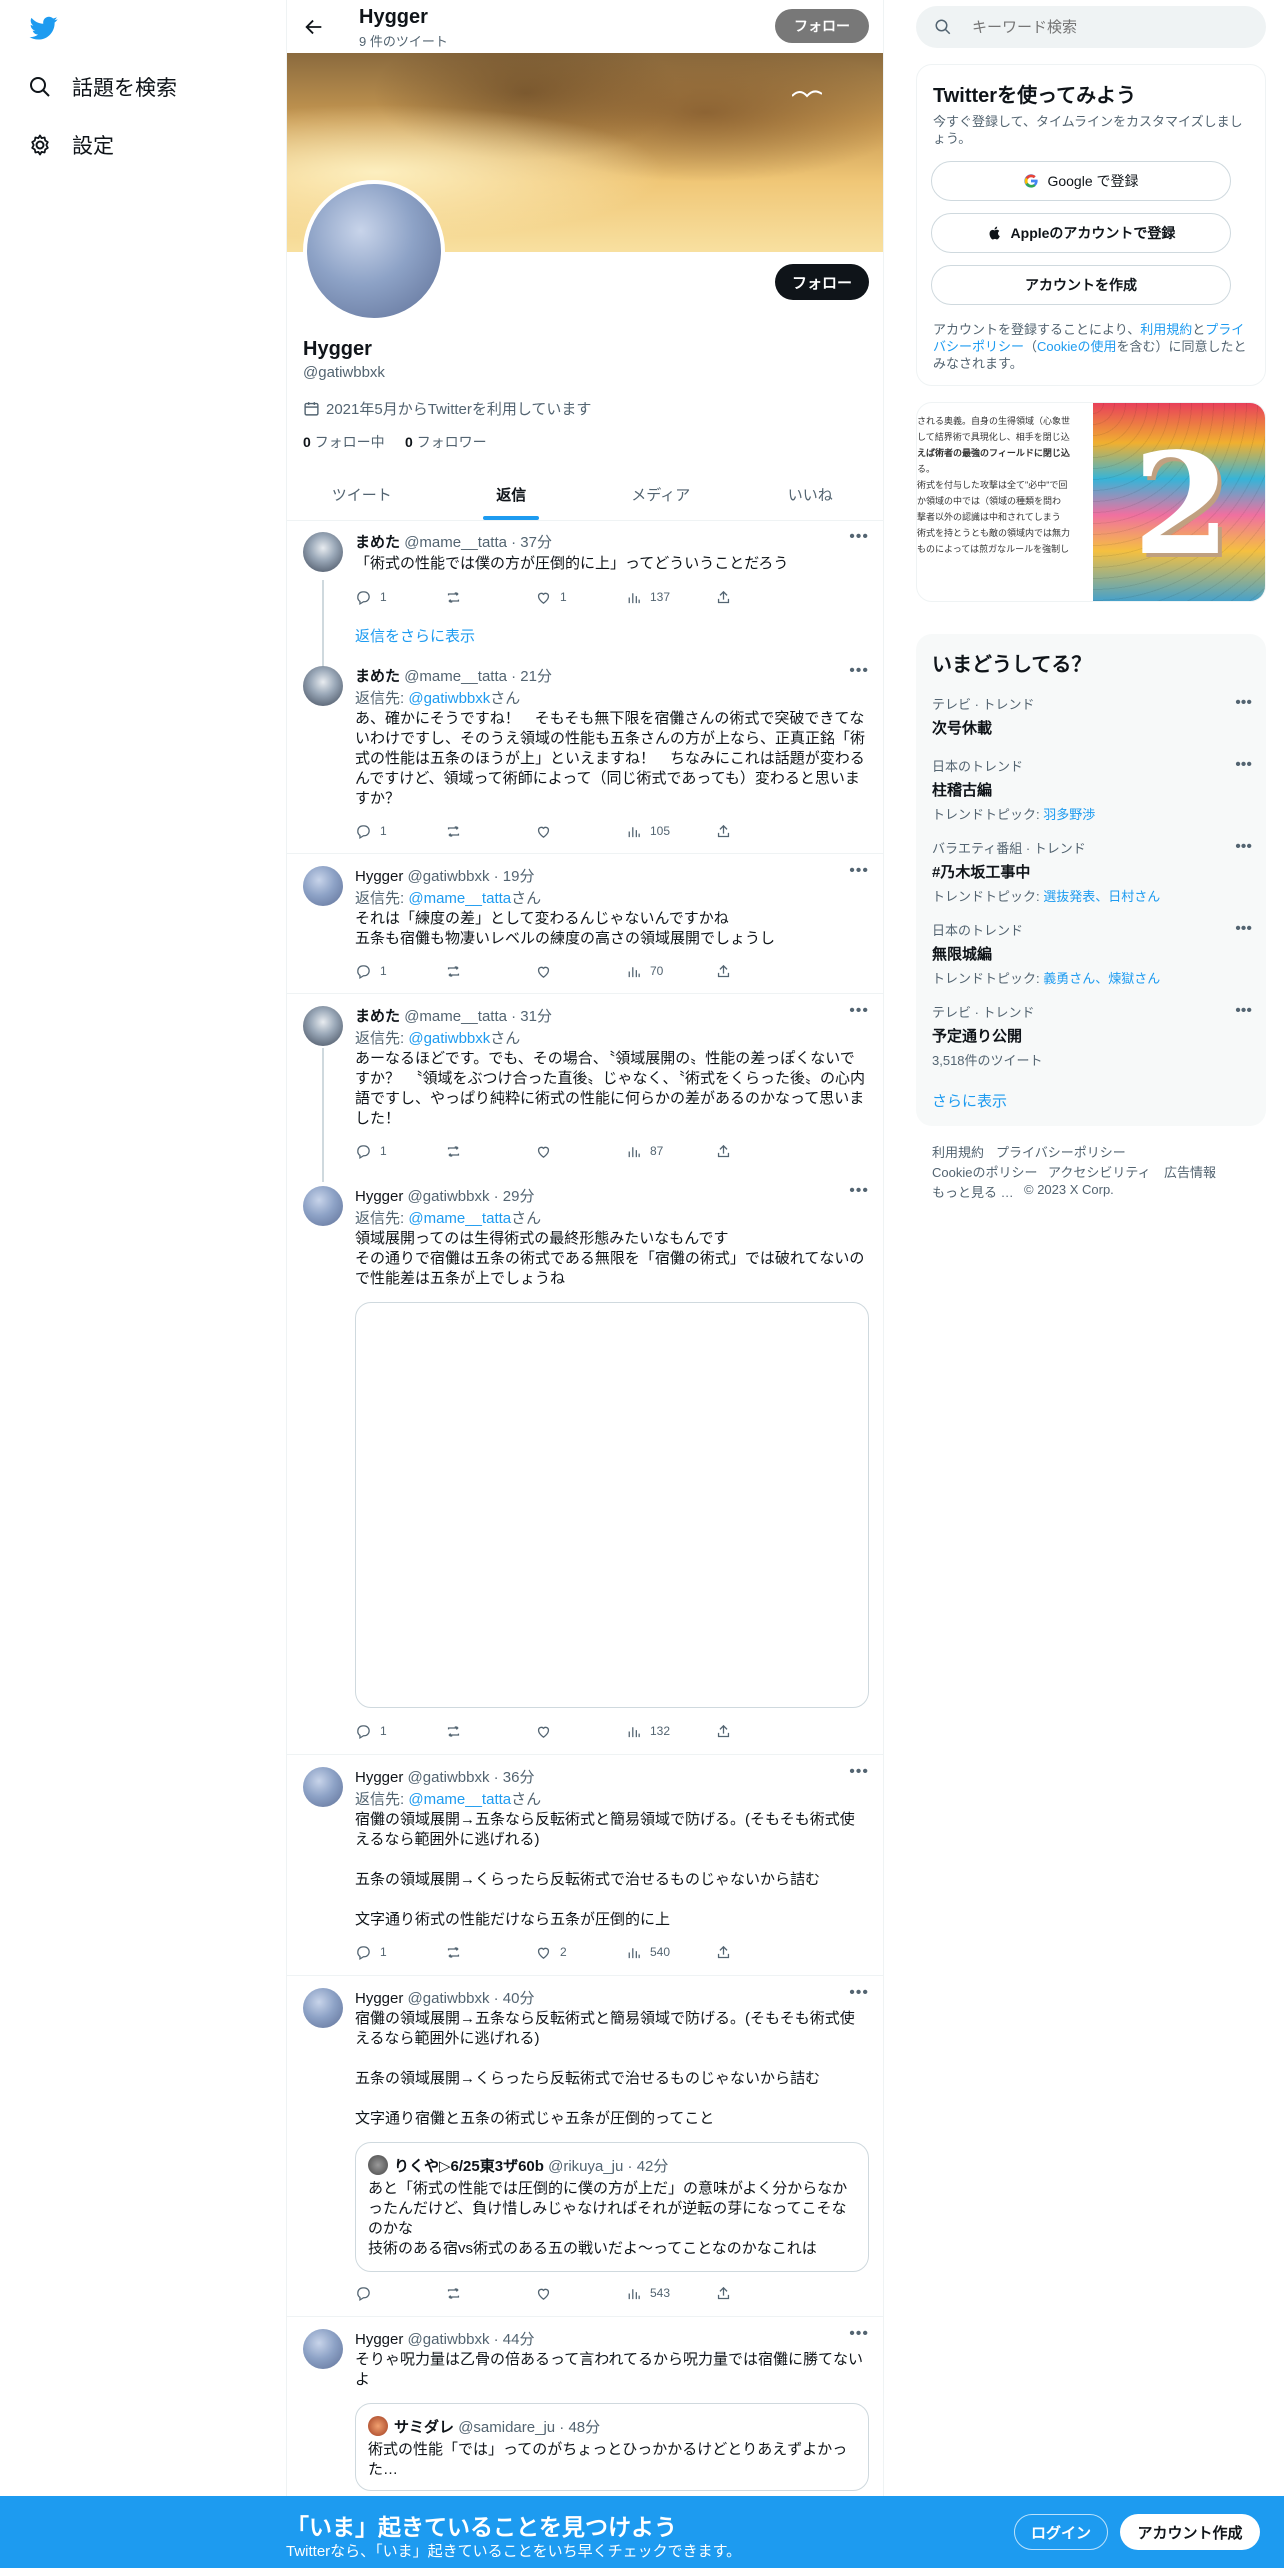 This screenshot has width=1284, height=2568. I want to click on twitter-logo-icon, so click(44, 28).